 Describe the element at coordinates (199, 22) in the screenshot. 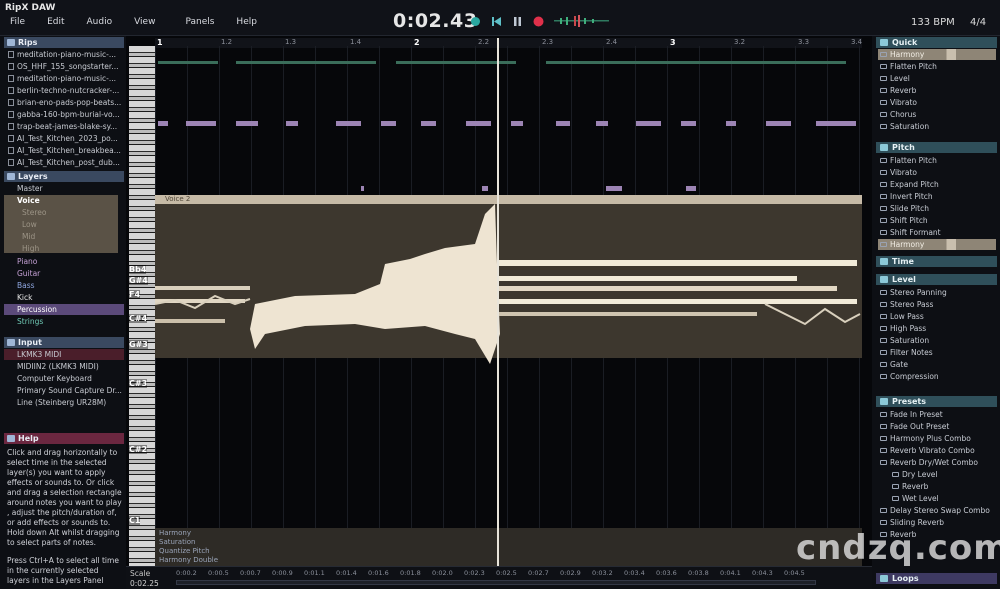

I see `menu-panels: Panels` at that location.